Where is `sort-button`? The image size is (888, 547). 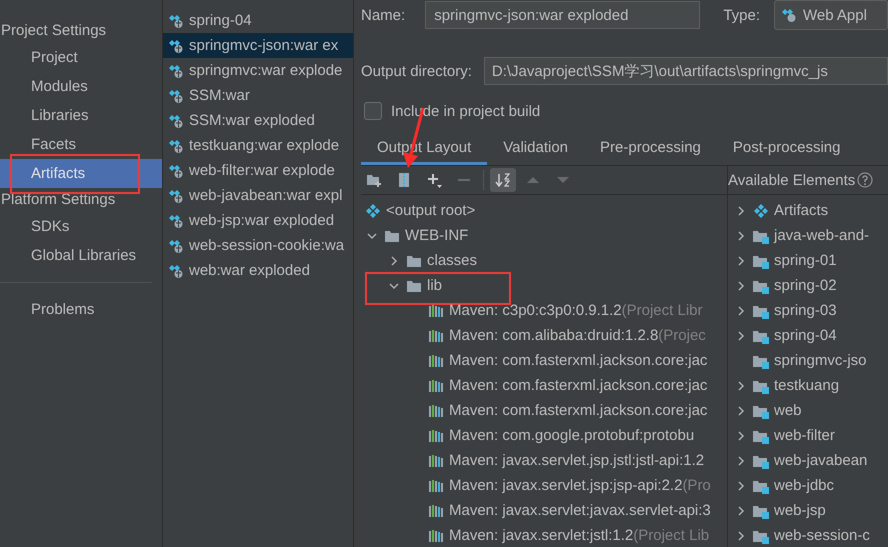 sort-button is located at coordinates (503, 180).